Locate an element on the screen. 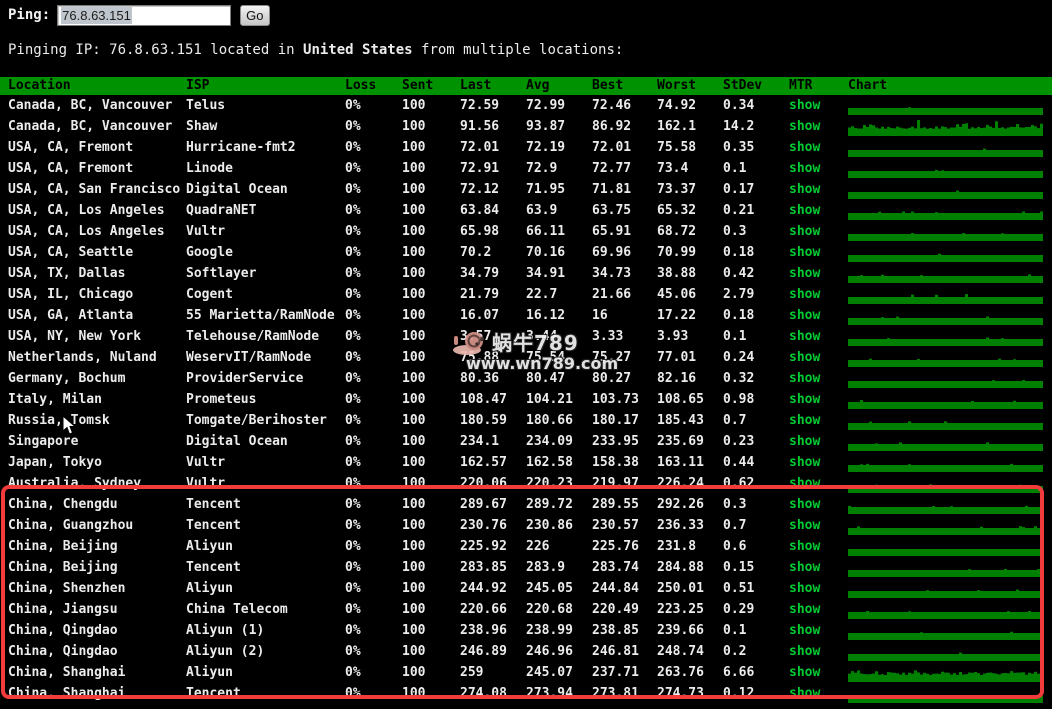  cell-location: USA, CA, Fremont is located at coordinates (71, 168).